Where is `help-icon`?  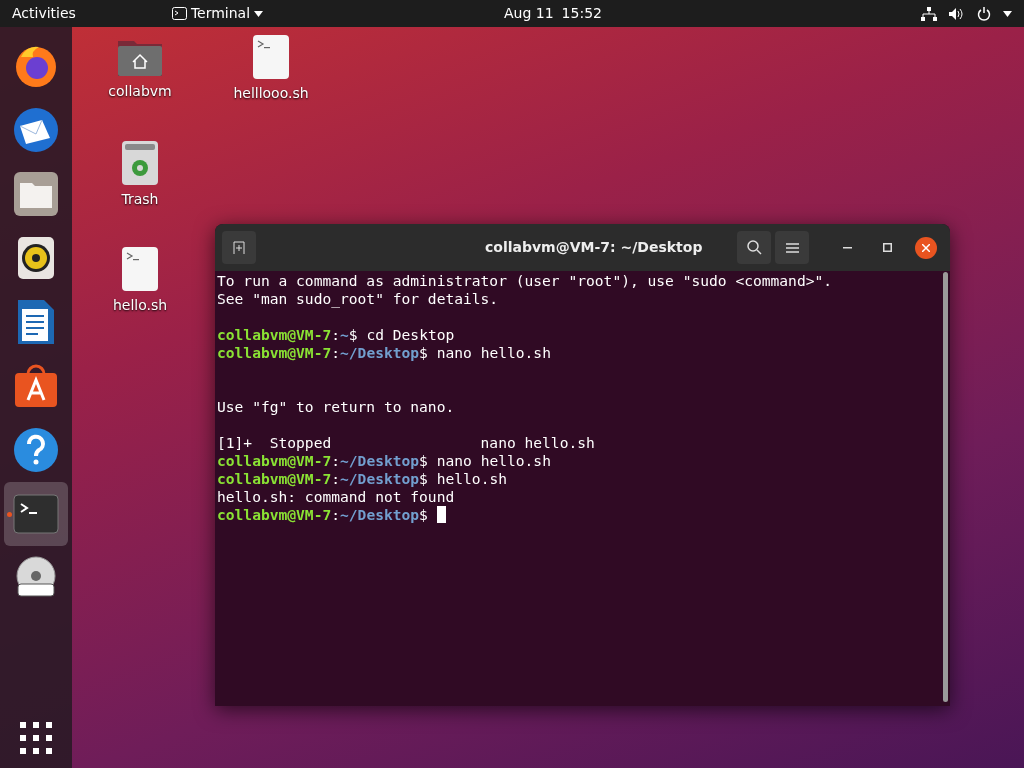
help-icon is located at coordinates (36, 450).